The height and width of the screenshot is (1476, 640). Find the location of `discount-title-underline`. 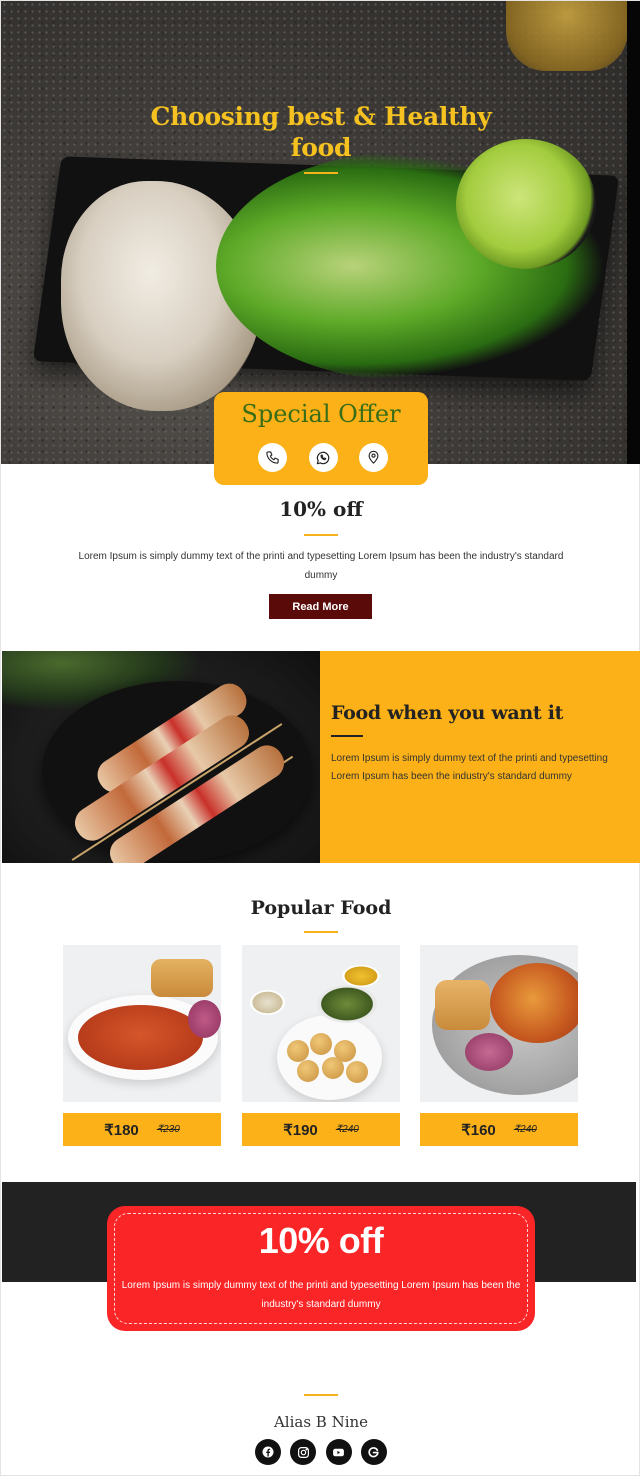

discount-title-underline is located at coordinates (321, 535).